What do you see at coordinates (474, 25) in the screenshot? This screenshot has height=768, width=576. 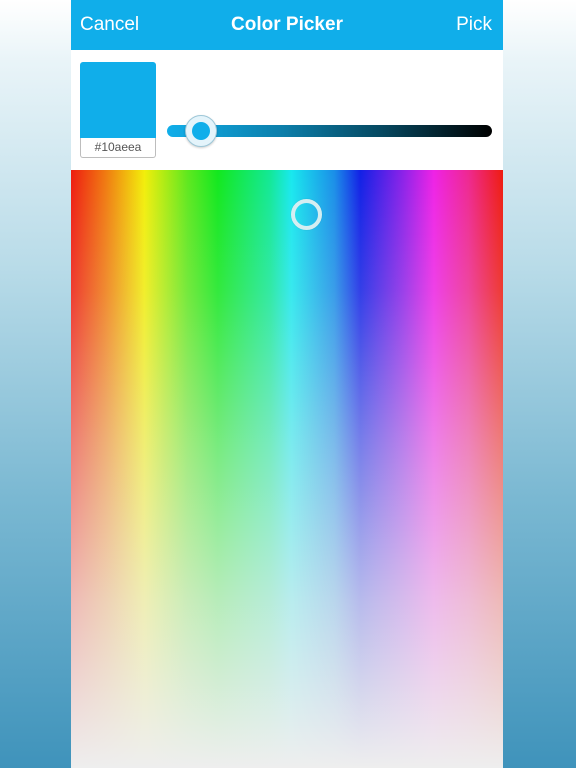 I see `pick-button: Pick` at bounding box center [474, 25].